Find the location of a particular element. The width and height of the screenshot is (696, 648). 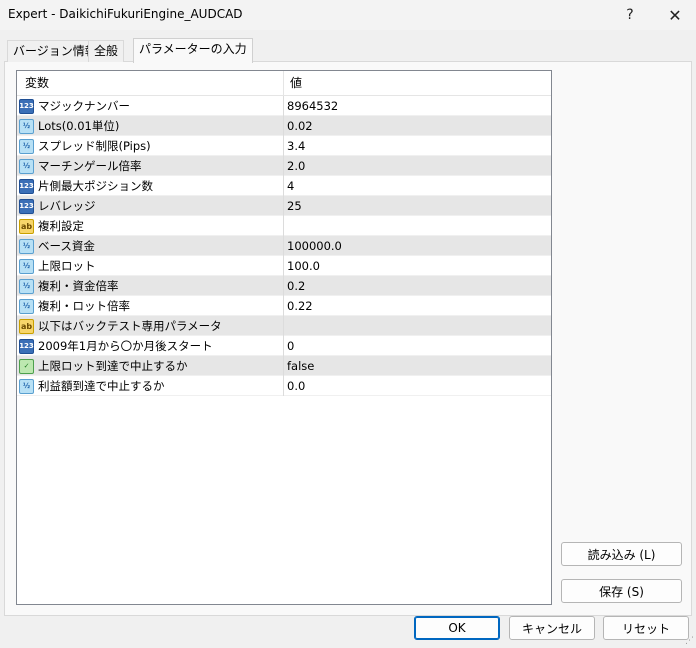

column-header-value: 値 is located at coordinates (417, 83).